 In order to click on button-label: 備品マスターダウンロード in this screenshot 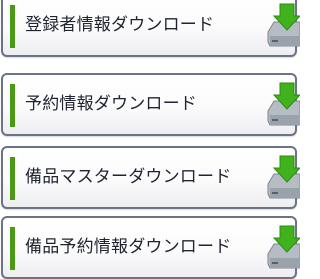, I will do `click(128, 177)`.